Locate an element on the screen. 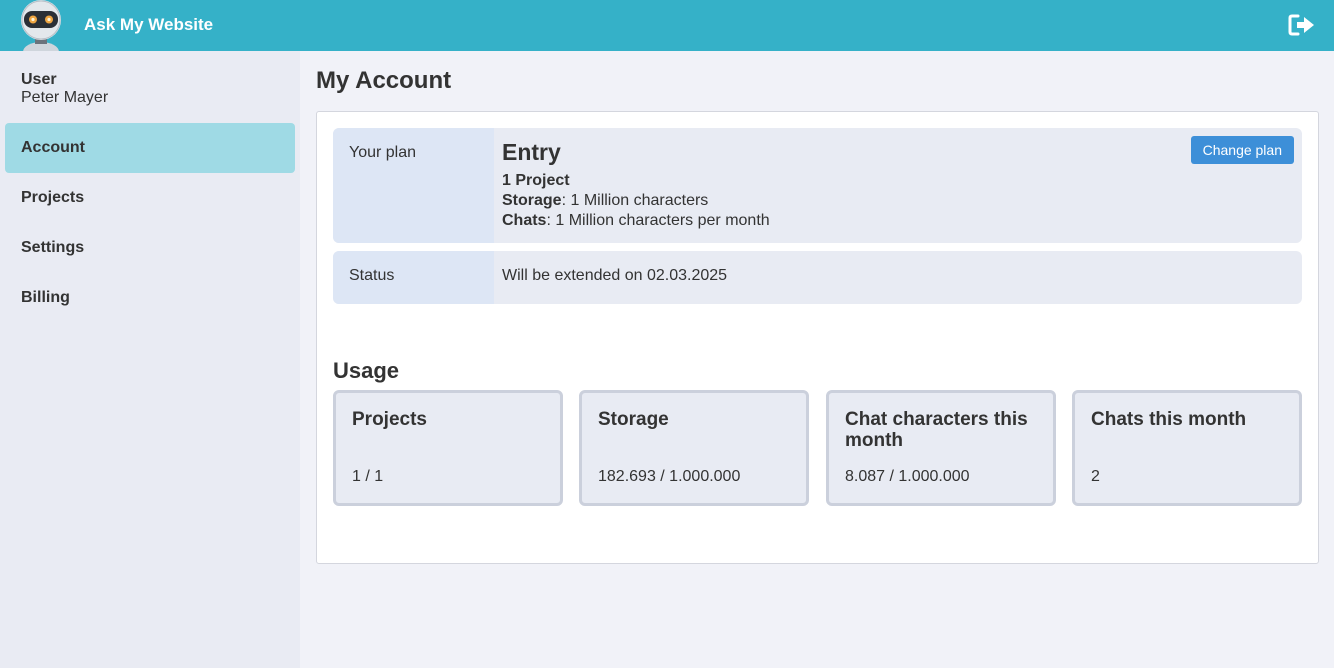 The image size is (1334, 668). sidebar-item-settings: Settings is located at coordinates (150, 248).